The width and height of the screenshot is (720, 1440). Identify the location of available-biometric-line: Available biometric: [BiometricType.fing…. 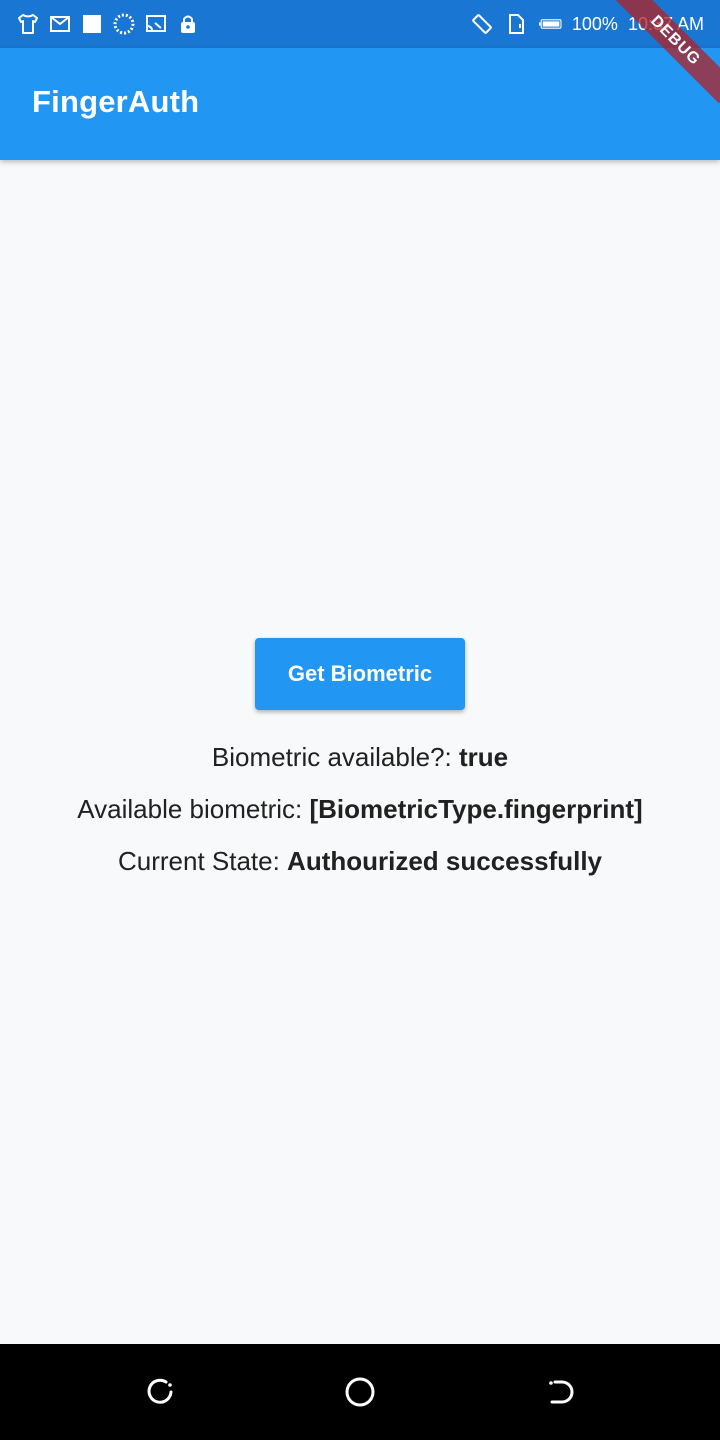
(360, 809).